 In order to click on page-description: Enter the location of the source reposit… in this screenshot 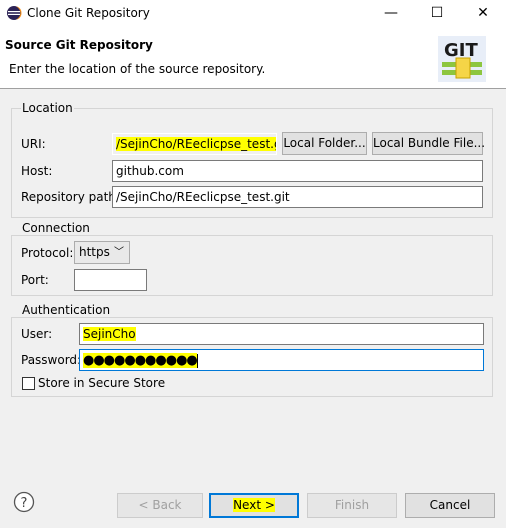, I will do `click(137, 69)`.